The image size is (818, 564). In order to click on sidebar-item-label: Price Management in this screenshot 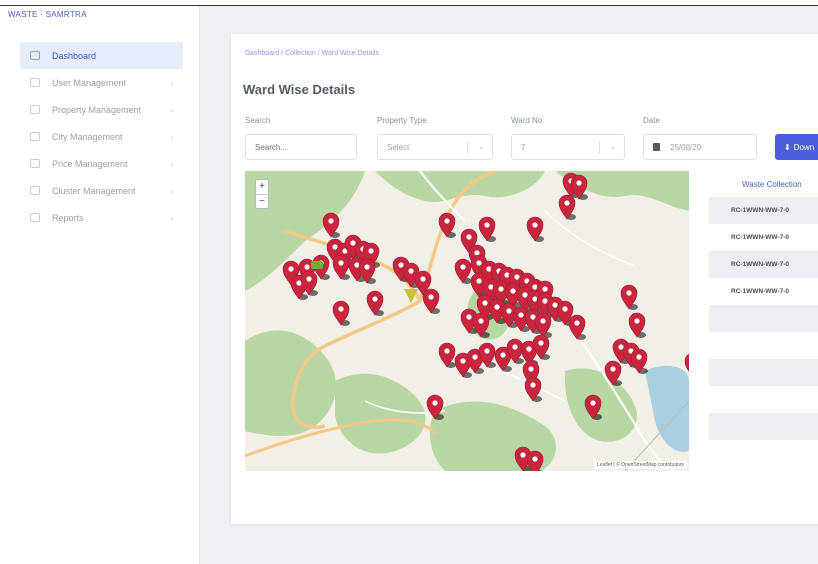, I will do `click(90, 163)`.